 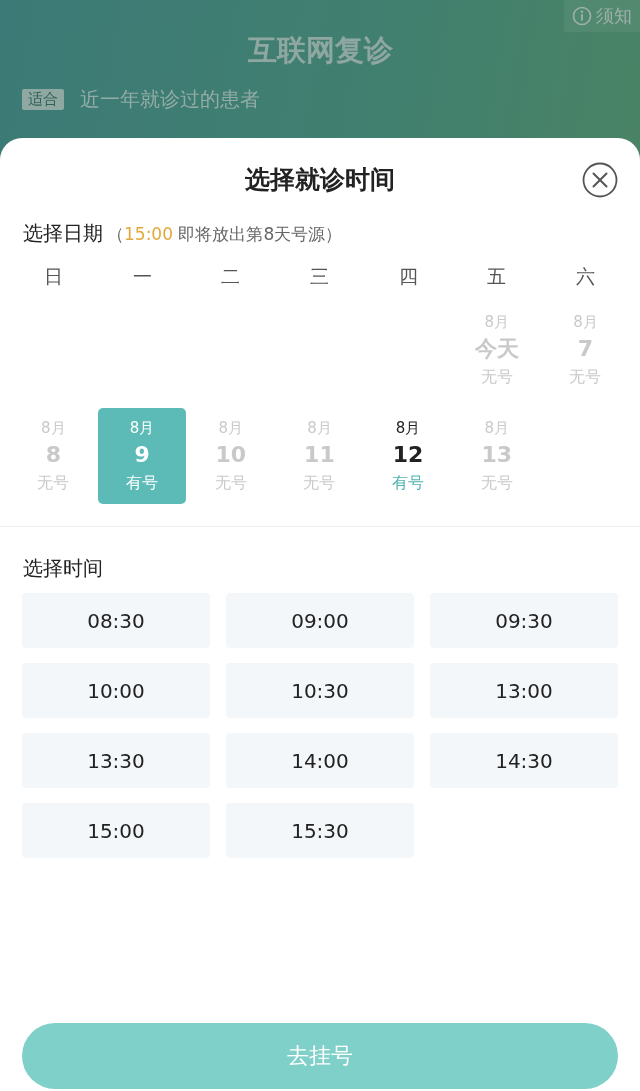 I want to click on weekday-label: 三, so click(x=319, y=276).